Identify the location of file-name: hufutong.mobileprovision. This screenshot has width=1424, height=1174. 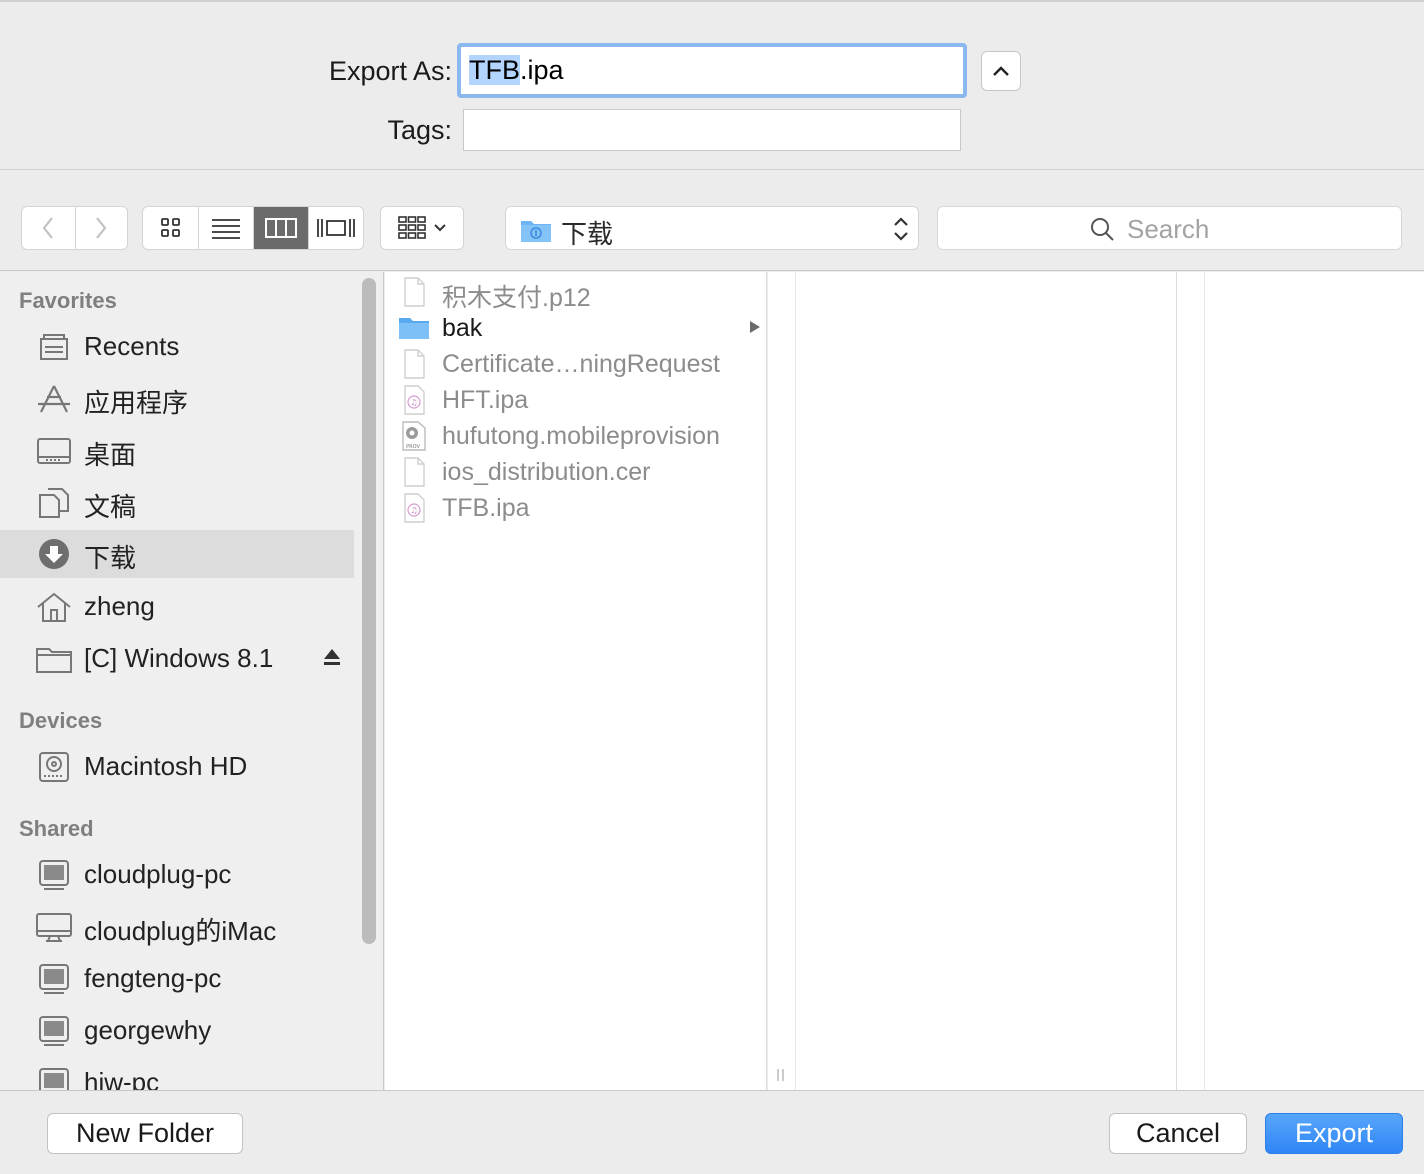
(581, 436).